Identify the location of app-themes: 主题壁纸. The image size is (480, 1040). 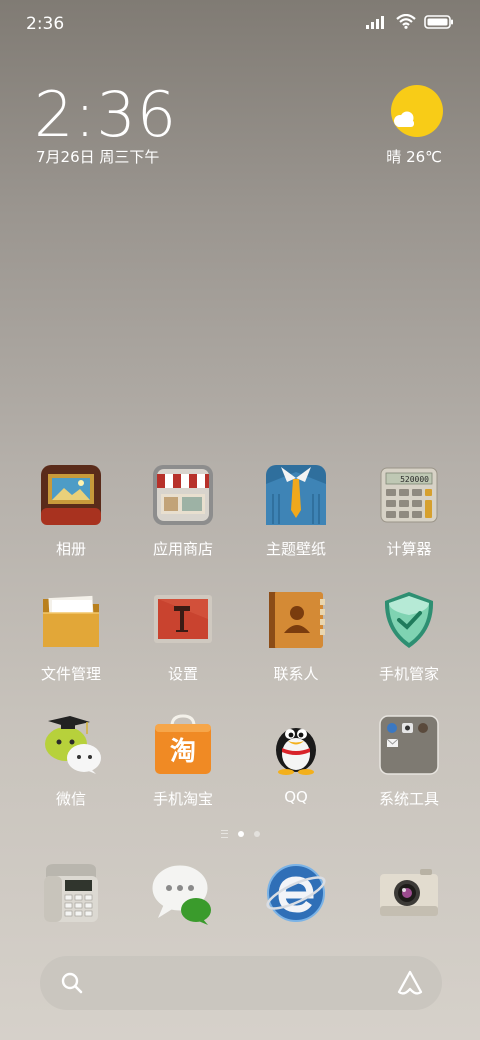
(296, 511).